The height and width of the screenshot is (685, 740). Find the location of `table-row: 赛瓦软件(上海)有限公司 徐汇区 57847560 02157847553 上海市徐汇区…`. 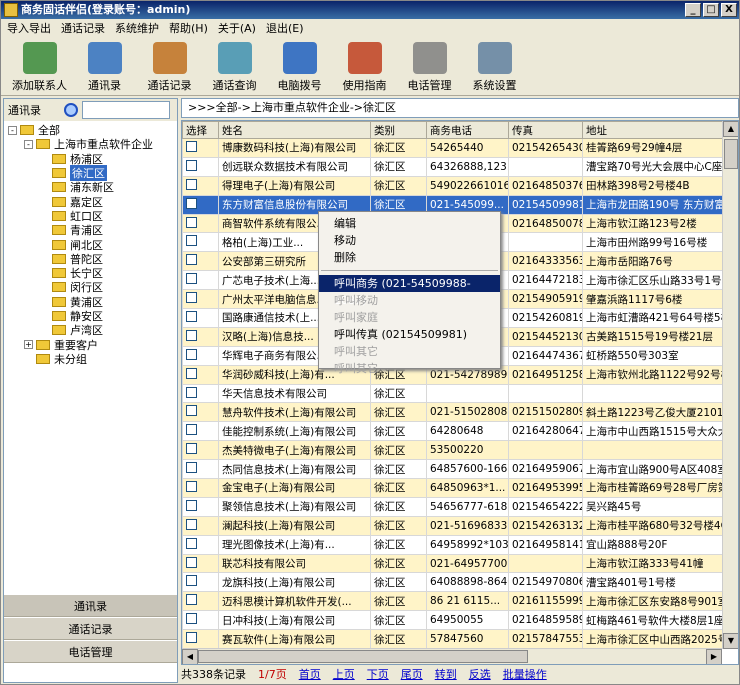

table-row: 赛瓦软件(上海)有限公司 徐汇区 57847560 02157847553 上海市徐汇区… is located at coordinates (460, 639).